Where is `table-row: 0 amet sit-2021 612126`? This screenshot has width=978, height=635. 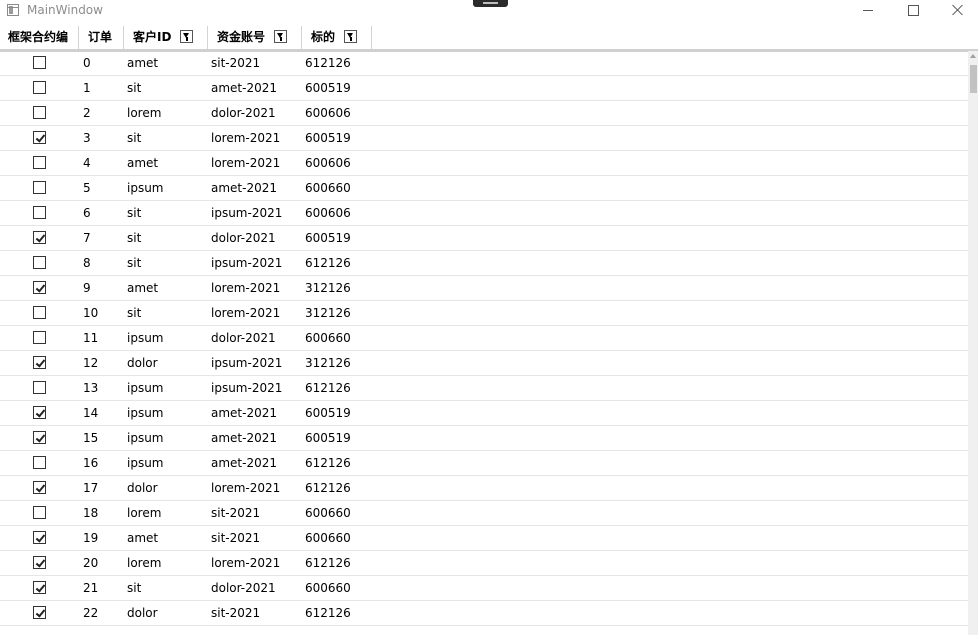
table-row: 0 amet sit-2021 612126 is located at coordinates (484, 63).